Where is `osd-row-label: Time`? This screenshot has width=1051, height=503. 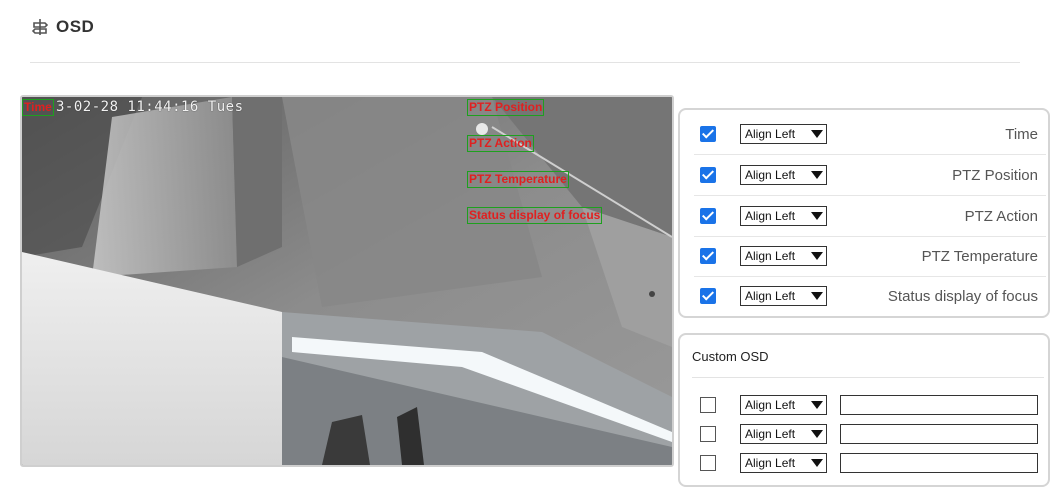
osd-row-label: Time is located at coordinates (1021, 134).